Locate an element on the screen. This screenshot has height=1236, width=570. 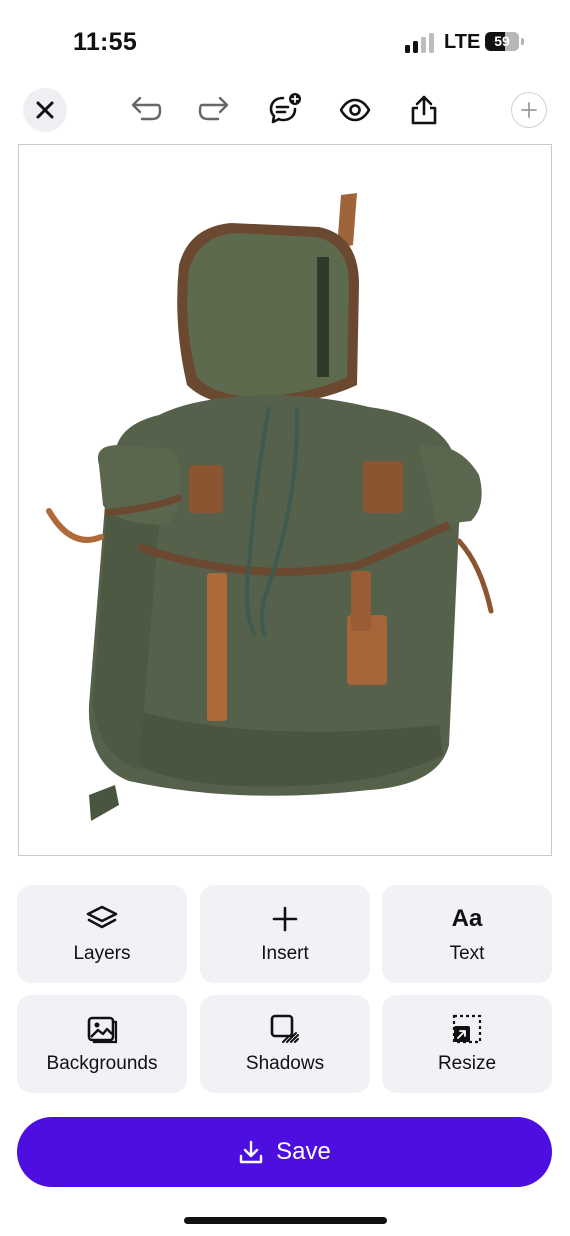
save-button: Save is located at coordinates (284, 1152).